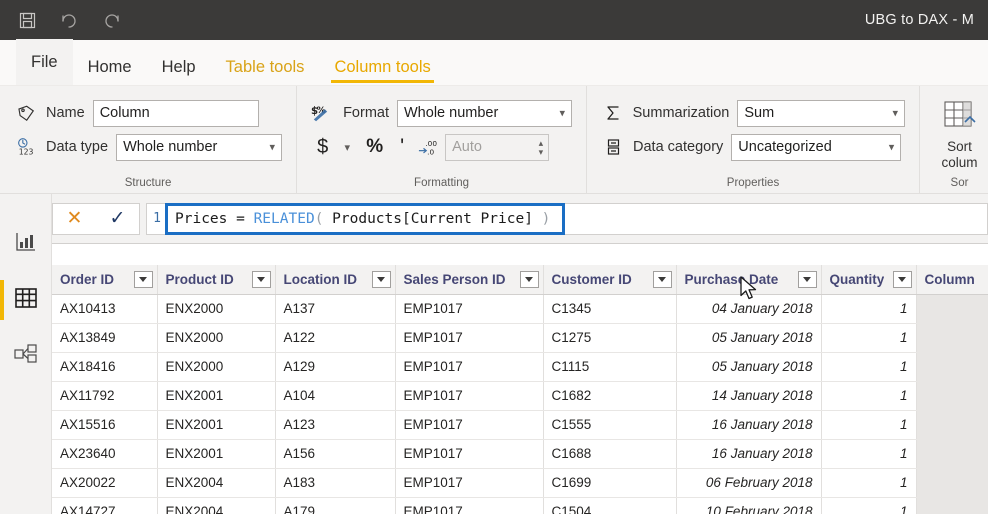 This screenshot has height=514, width=988. I want to click on cell-order_id: AX20022, so click(105, 483).